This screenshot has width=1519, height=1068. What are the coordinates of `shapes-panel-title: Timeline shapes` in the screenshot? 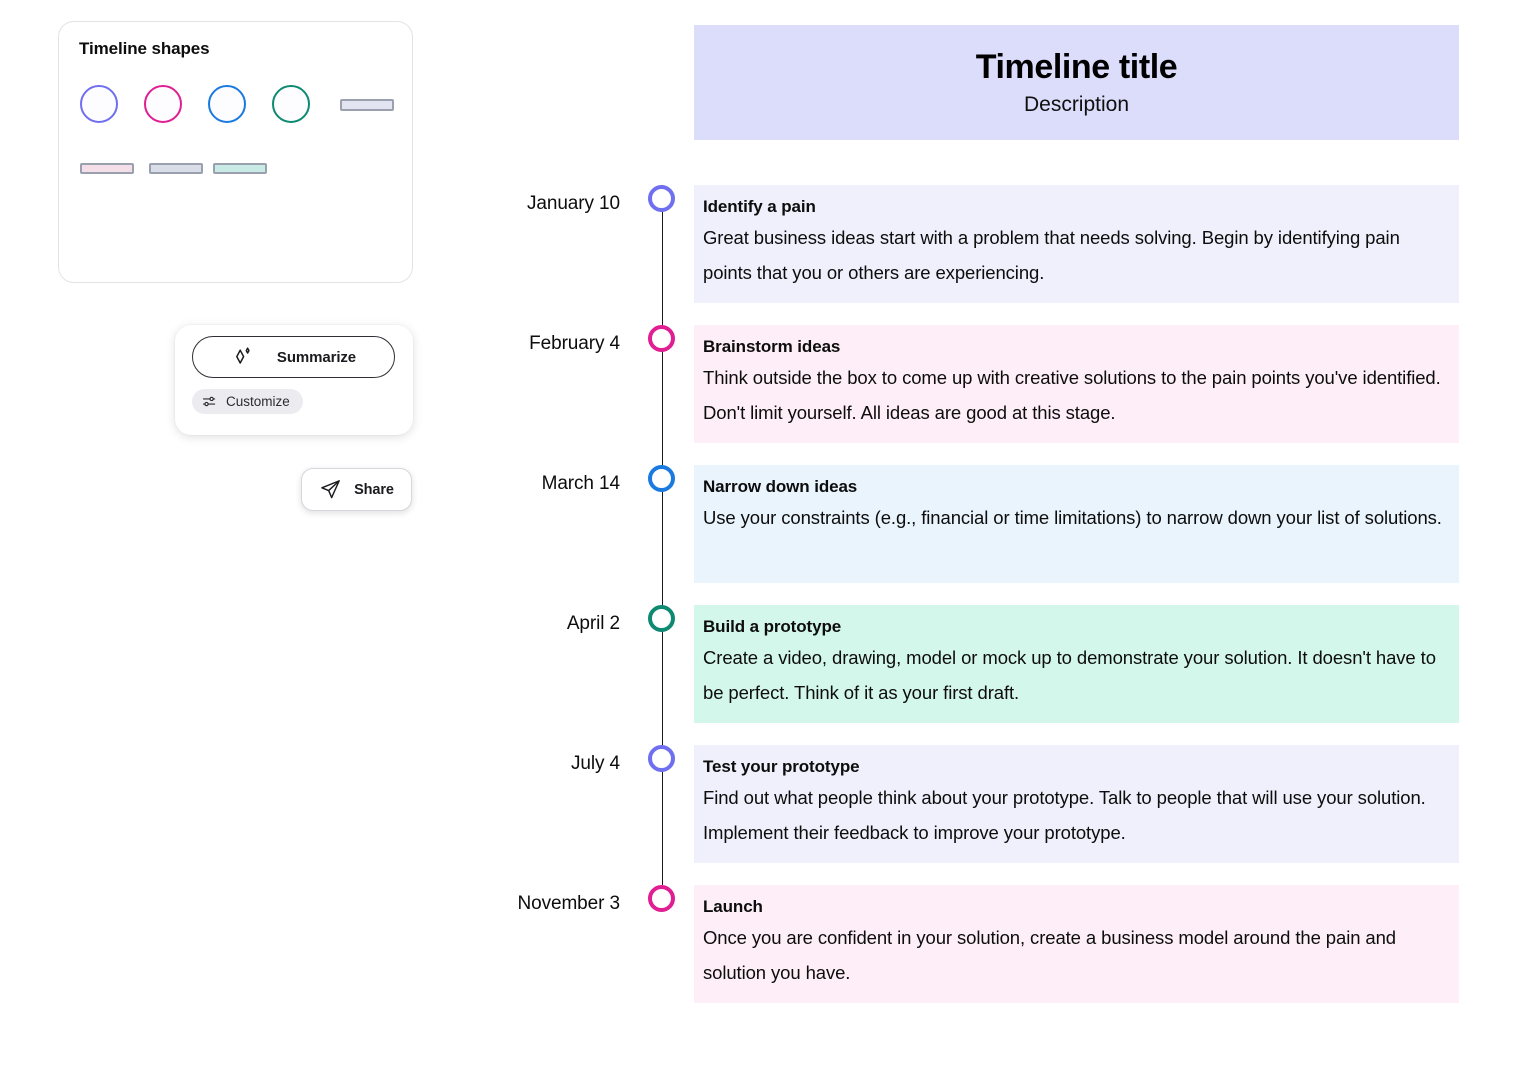 It's located at (144, 48).